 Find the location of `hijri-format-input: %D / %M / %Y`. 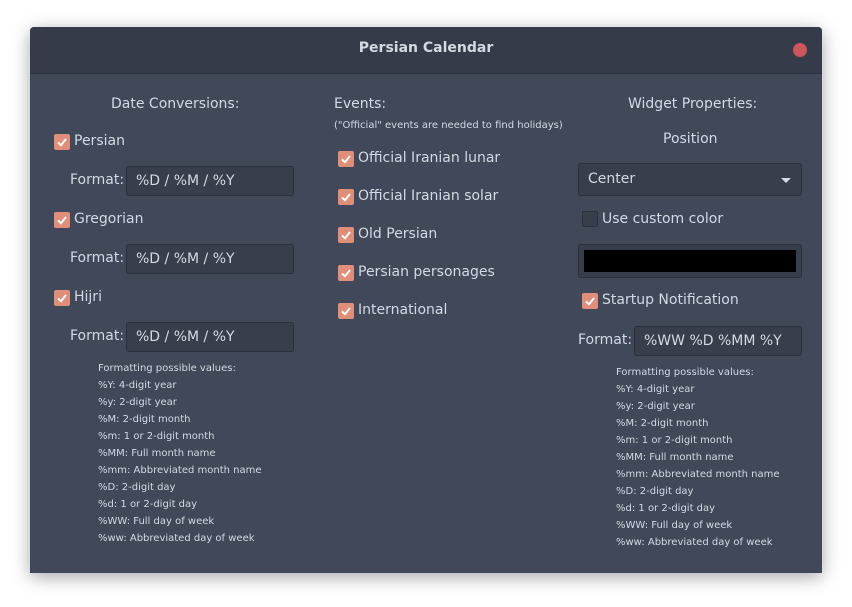

hijri-format-input: %D / %M / %Y is located at coordinates (210, 337).